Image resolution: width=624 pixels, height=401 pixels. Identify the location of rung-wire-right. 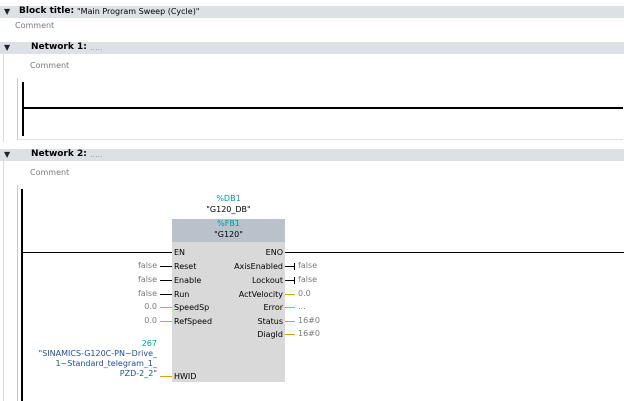
(454, 252).